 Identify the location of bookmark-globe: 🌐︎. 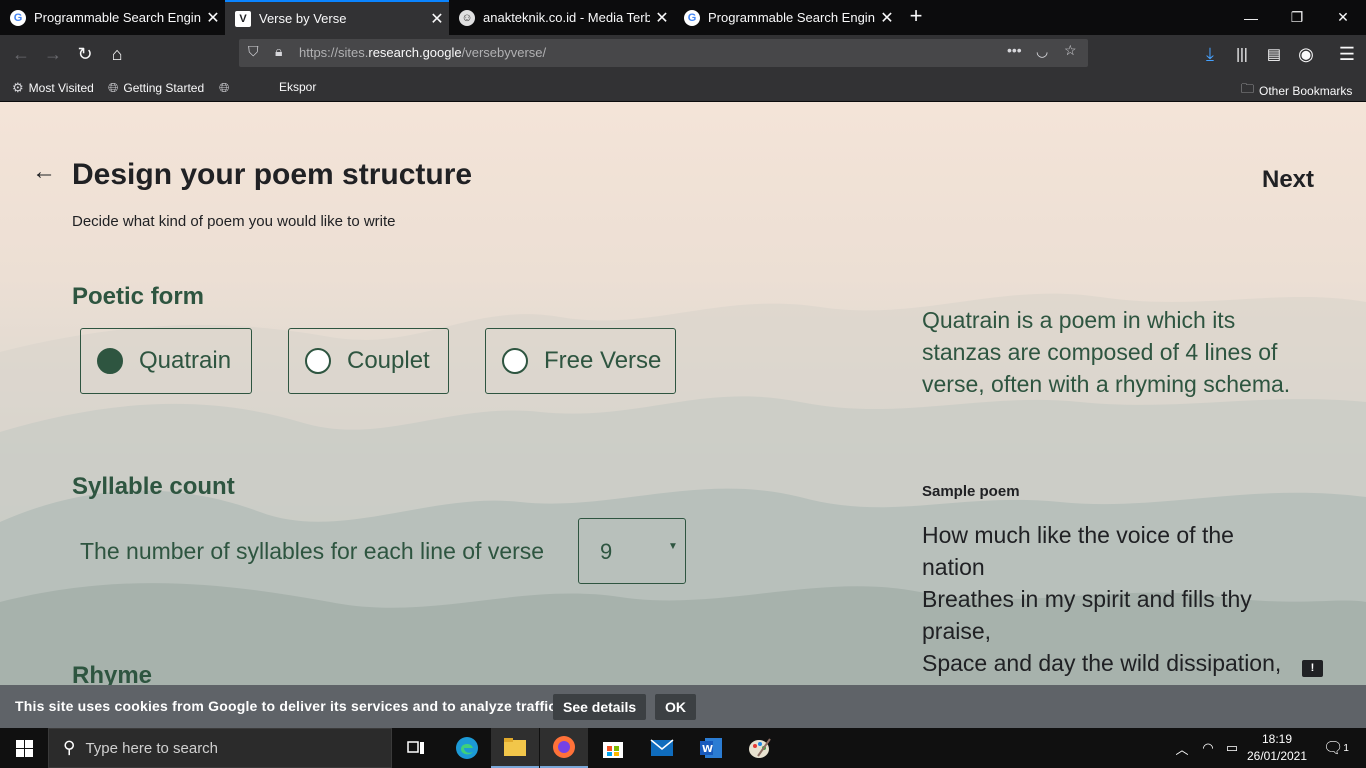
(226, 88).